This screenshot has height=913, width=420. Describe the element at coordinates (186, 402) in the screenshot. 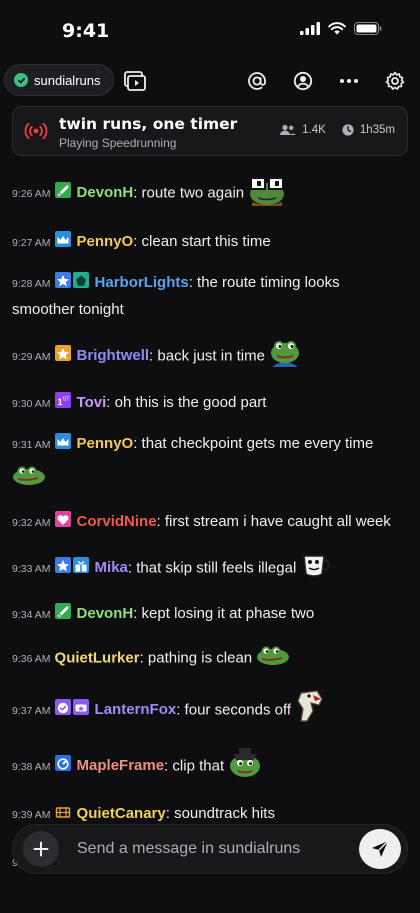

I see `message-text: : oh this is the good part` at that location.